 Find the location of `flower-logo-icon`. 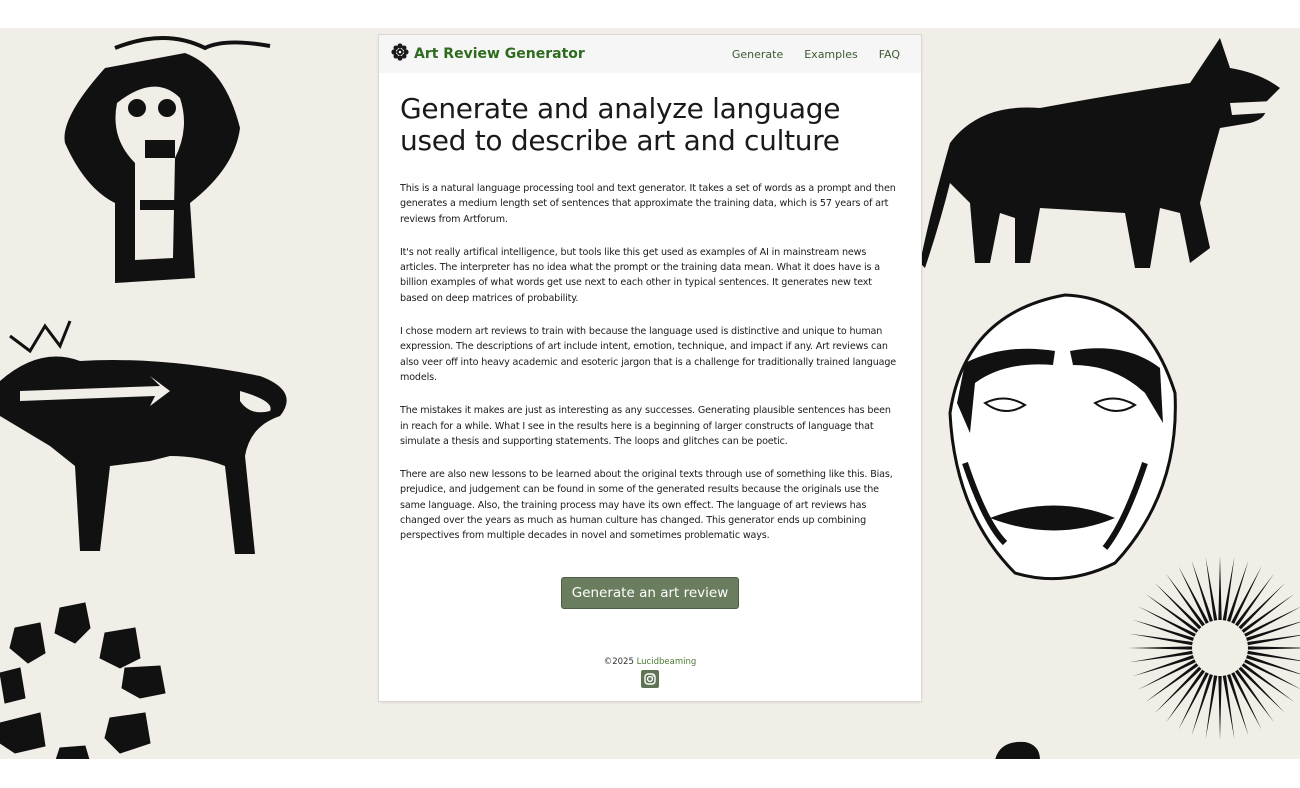

flower-logo-icon is located at coordinates (400, 54).